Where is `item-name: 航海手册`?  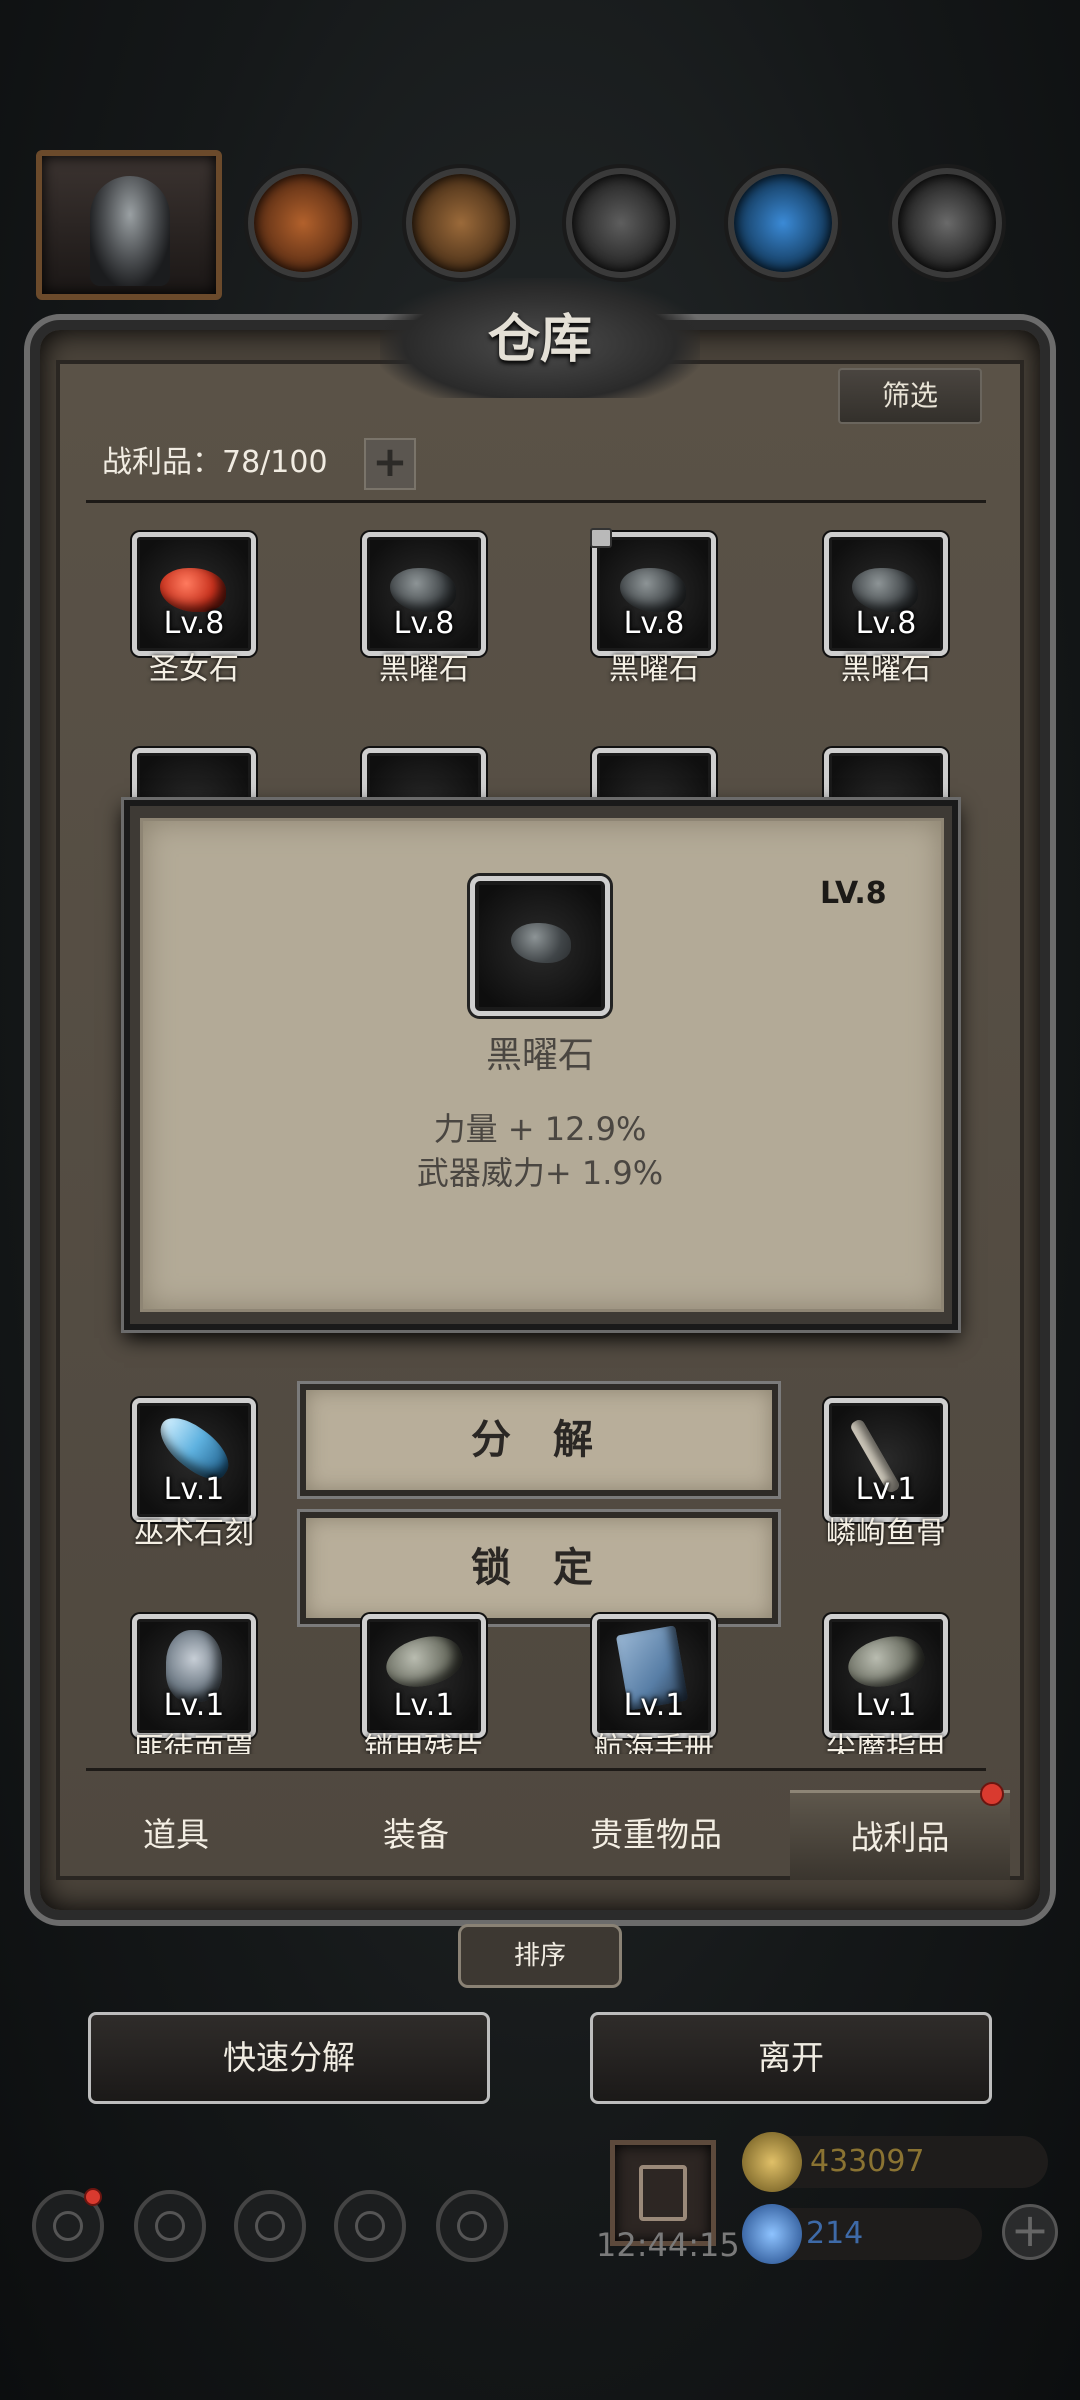
item-name: 航海手册 is located at coordinates (654, 1743).